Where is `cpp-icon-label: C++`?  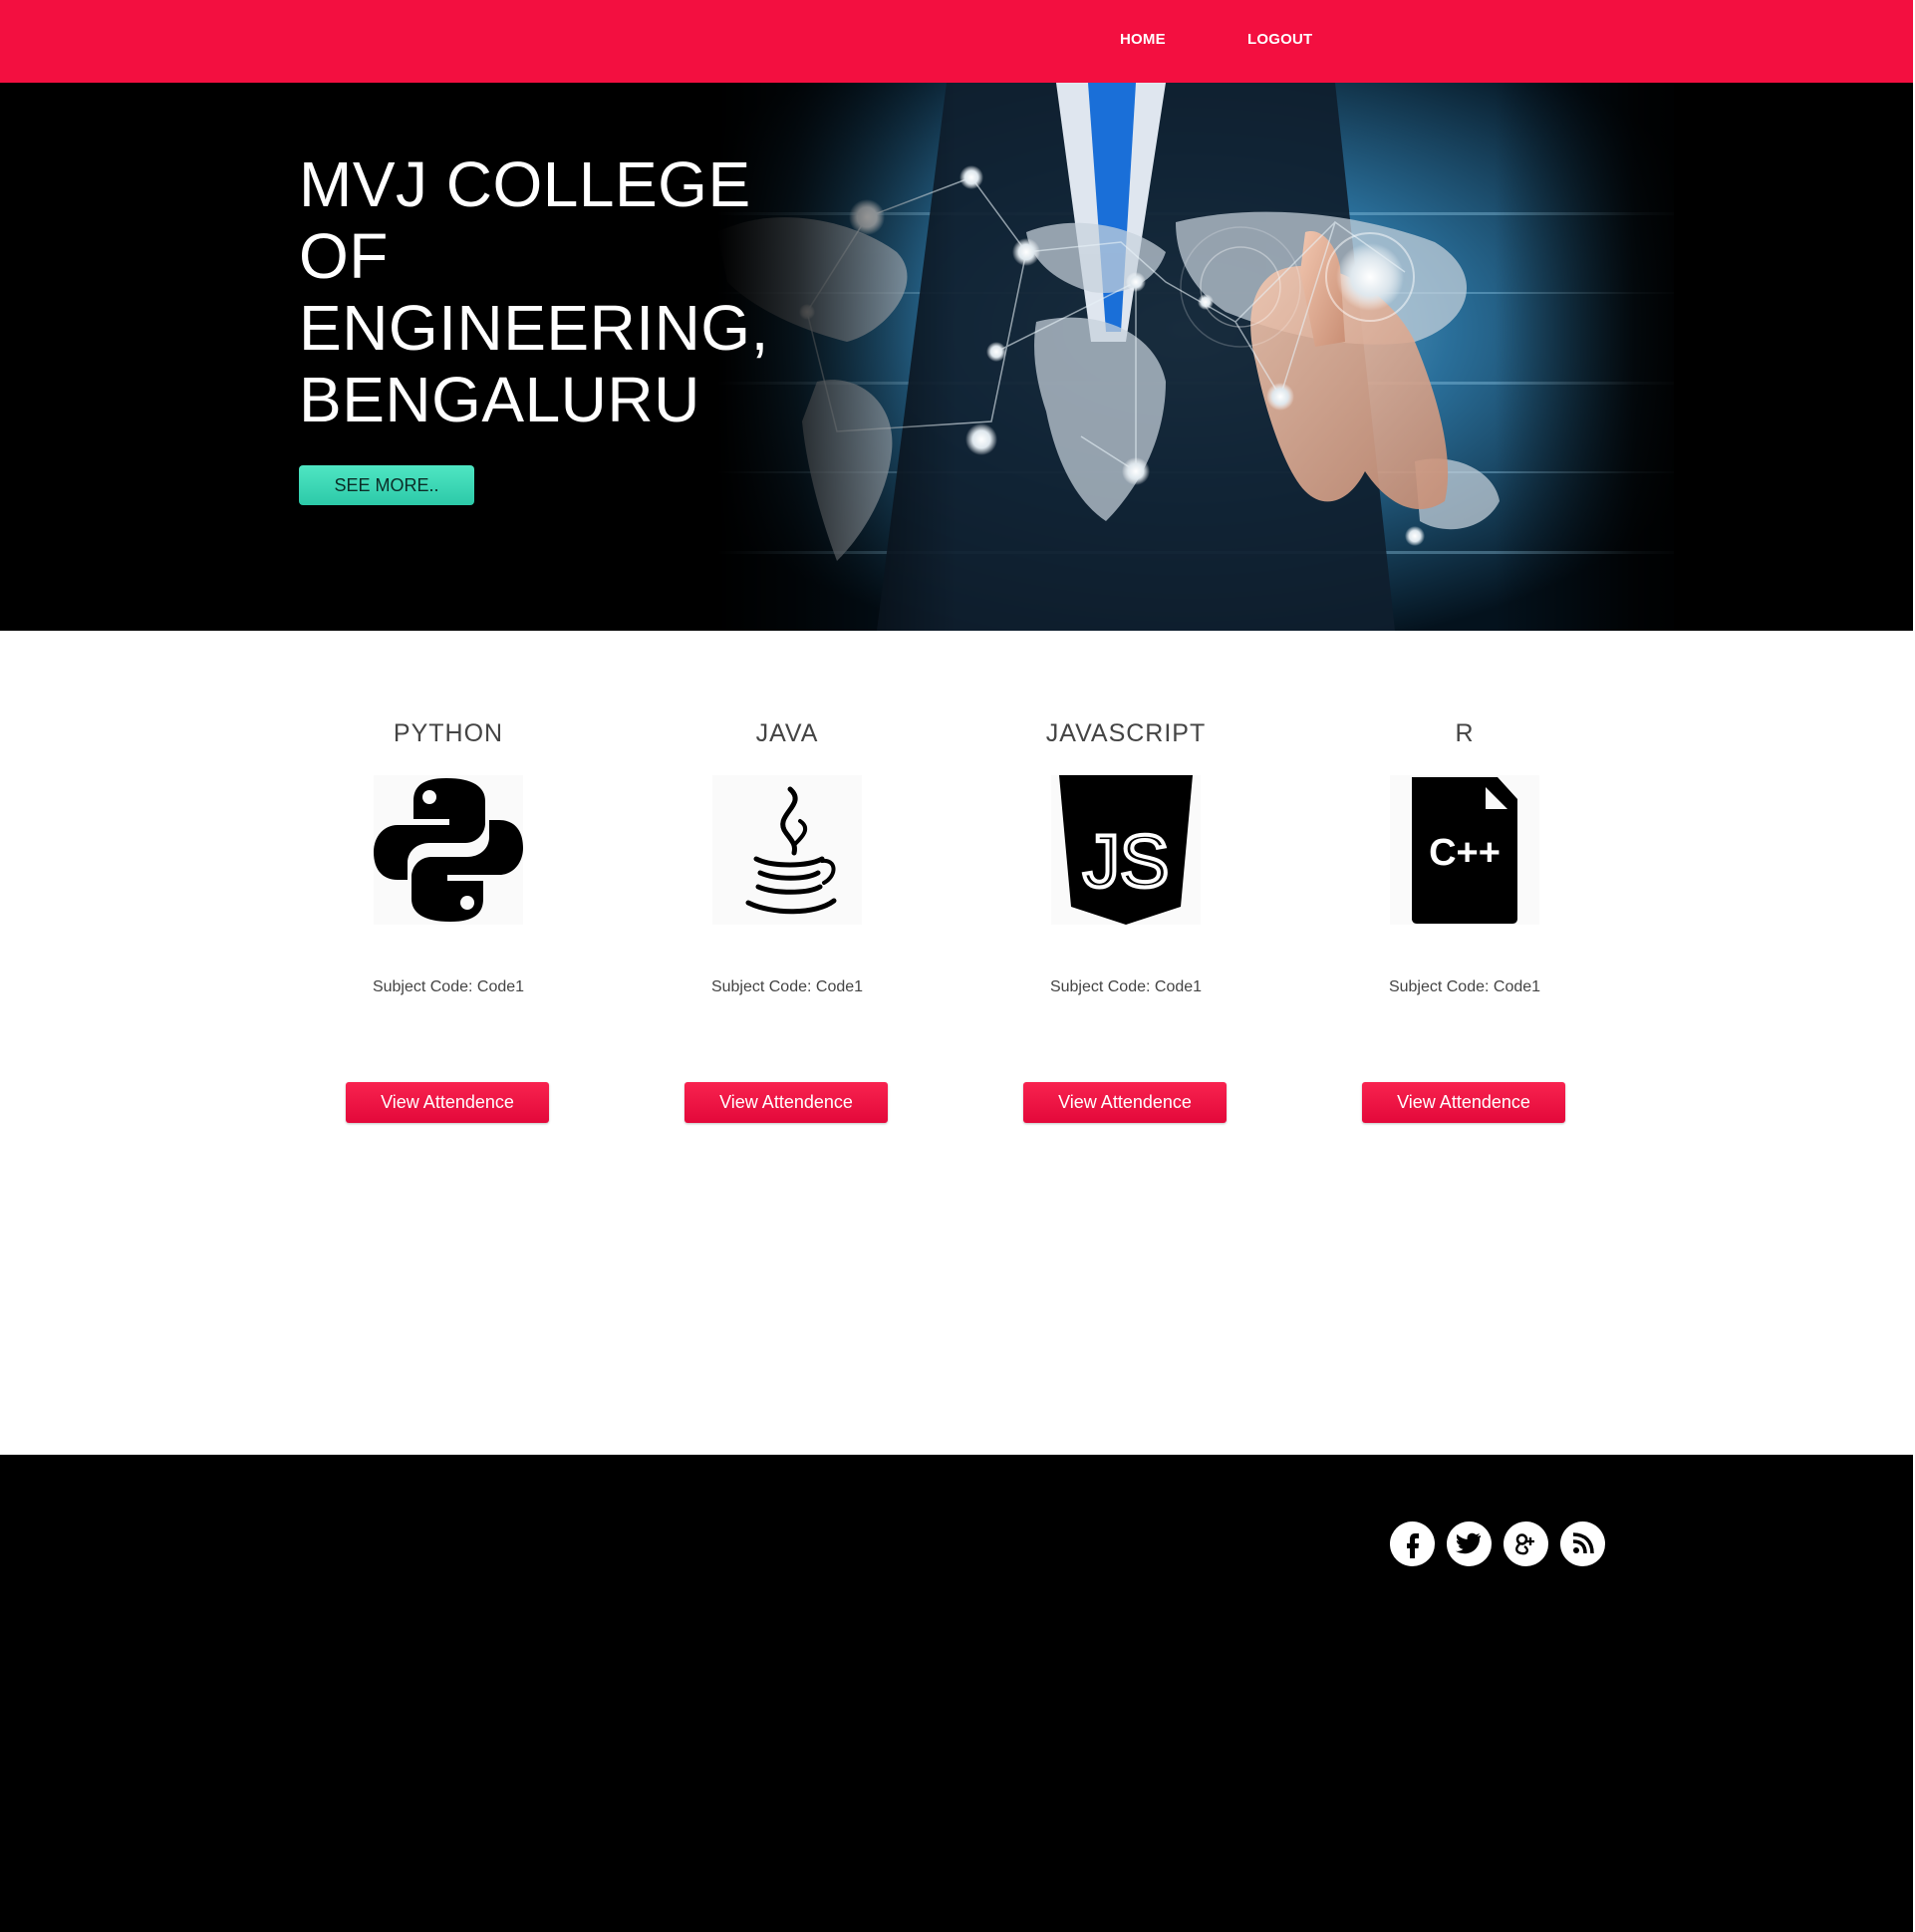
cpp-icon-label: C++ is located at coordinates (1465, 853).